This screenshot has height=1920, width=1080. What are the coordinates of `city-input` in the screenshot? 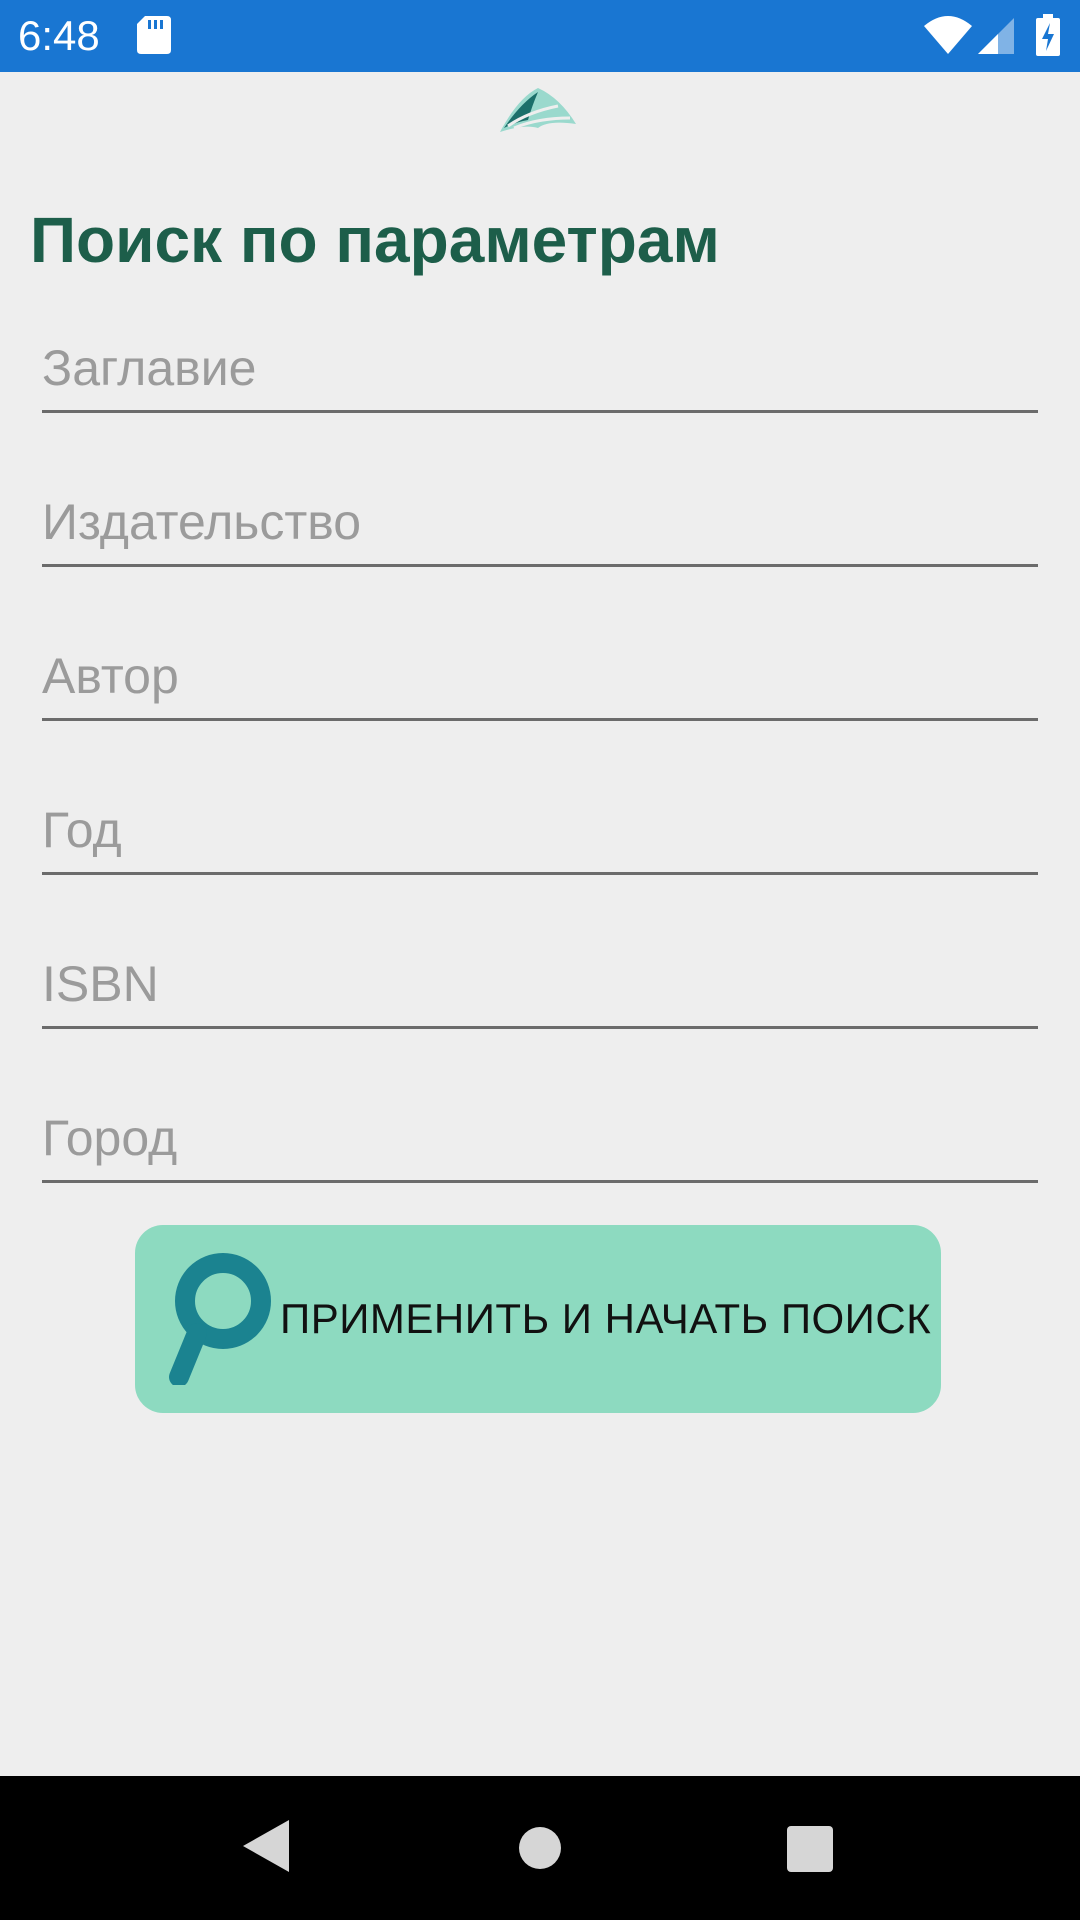 It's located at (540, 1138).